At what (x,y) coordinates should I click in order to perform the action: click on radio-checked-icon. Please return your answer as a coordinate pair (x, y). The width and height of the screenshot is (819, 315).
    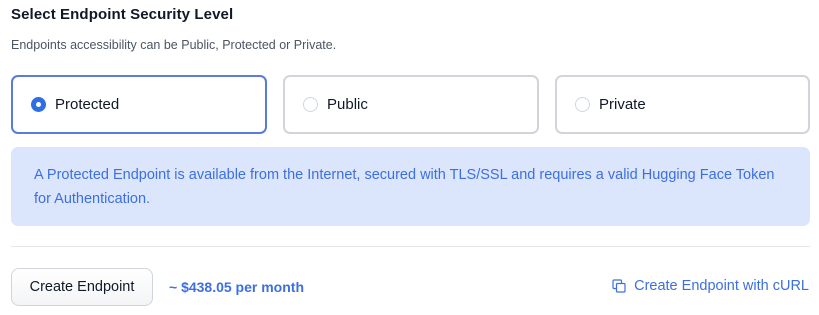
    Looking at the image, I should click on (38, 104).